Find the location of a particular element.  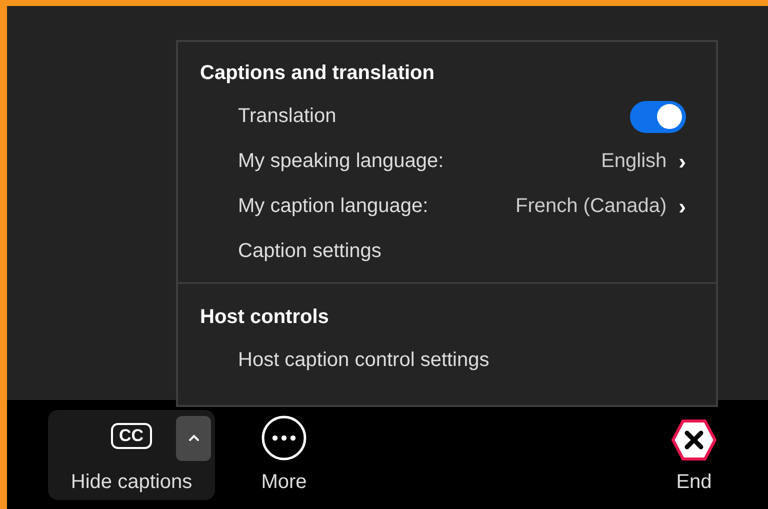

menu-item: Caption settings is located at coordinates (310, 251).